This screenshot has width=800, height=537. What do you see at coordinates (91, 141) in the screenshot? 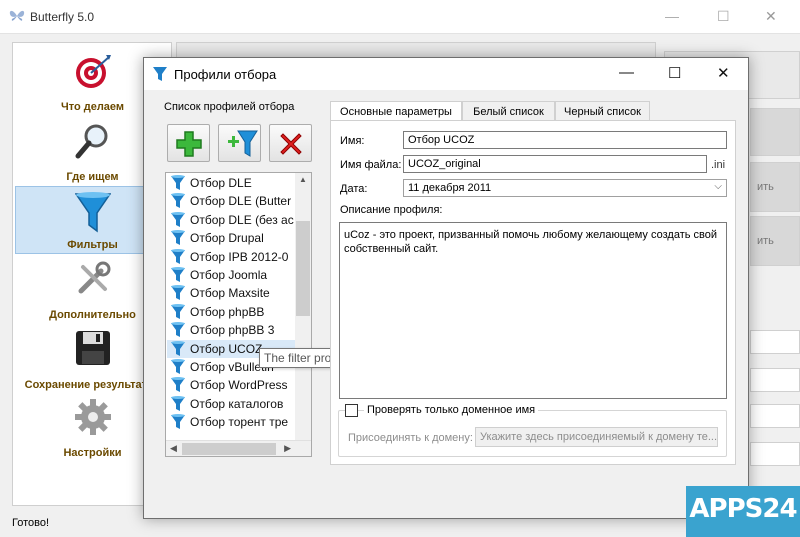
I see `magnifier-icon` at bounding box center [91, 141].